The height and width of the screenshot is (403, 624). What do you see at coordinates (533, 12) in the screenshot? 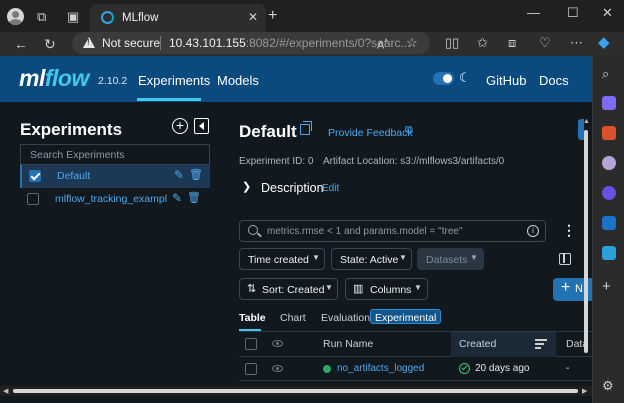
I see `minimize-button: —` at bounding box center [533, 12].